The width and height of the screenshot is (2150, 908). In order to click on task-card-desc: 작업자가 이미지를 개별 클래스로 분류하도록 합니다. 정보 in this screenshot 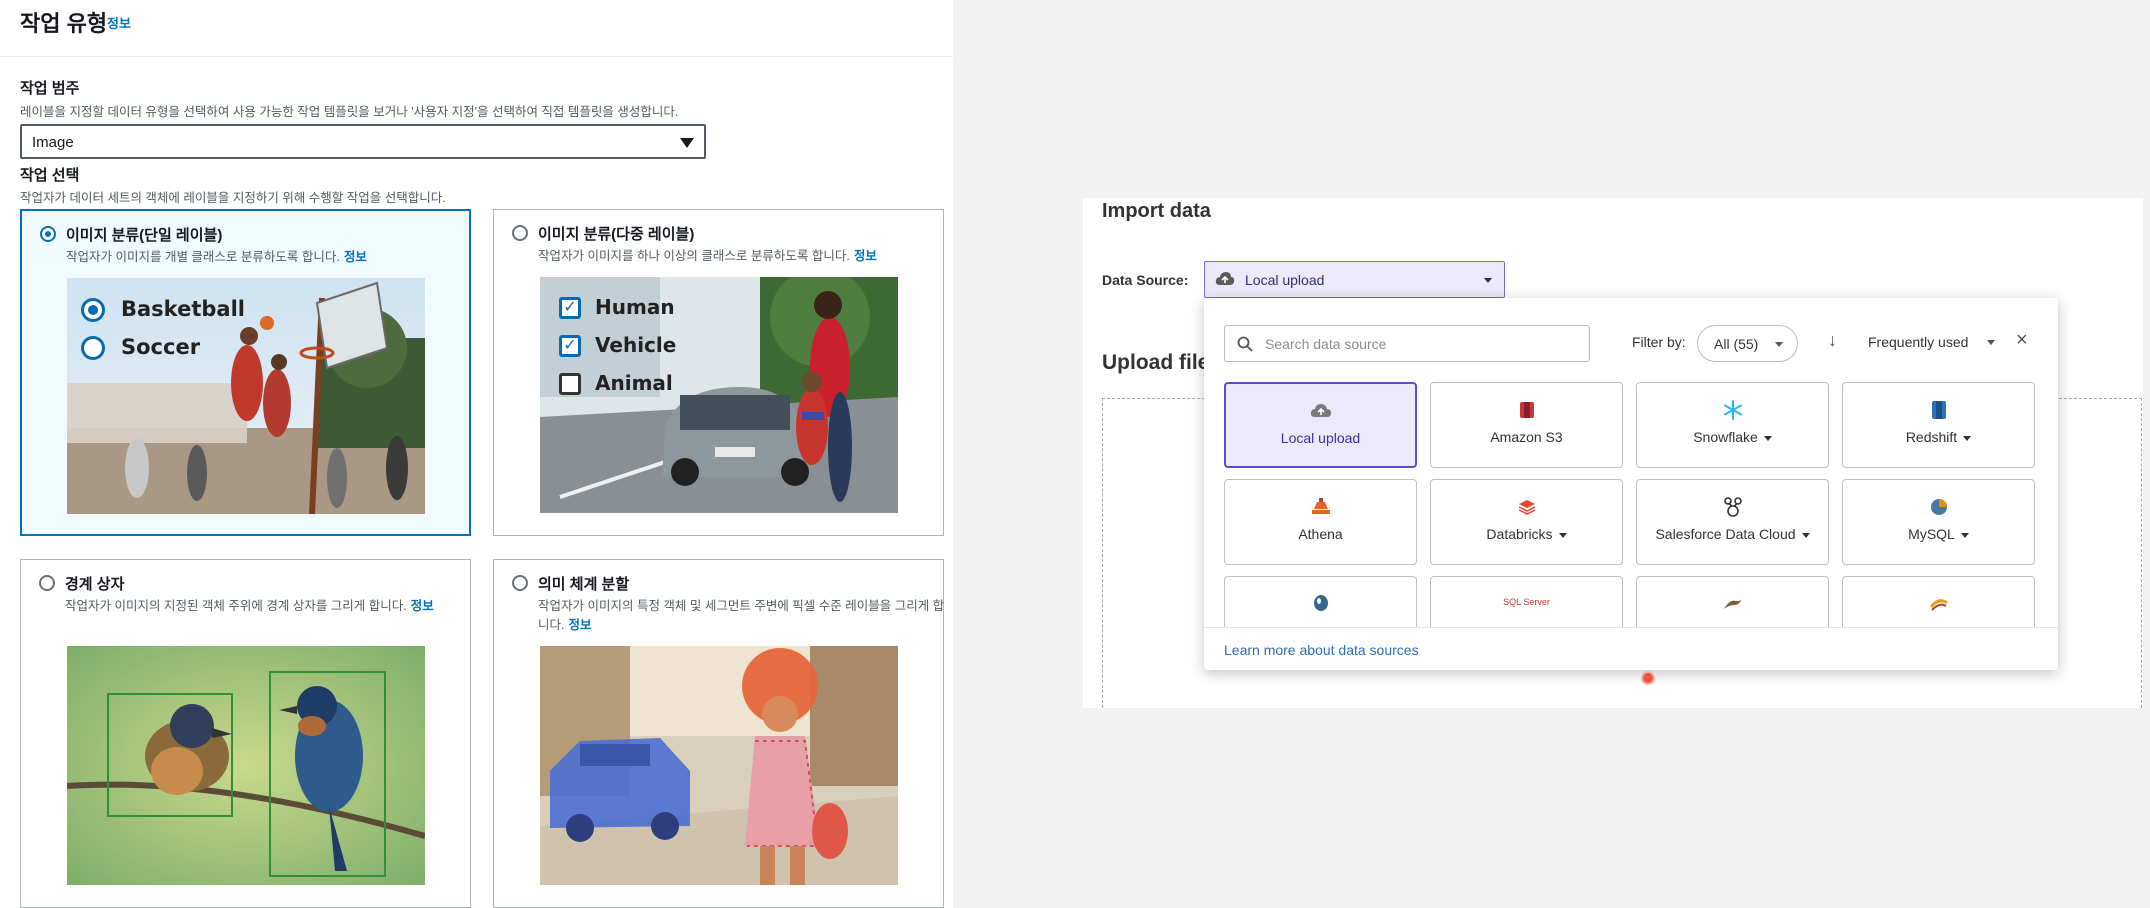, I will do `click(216, 257)`.